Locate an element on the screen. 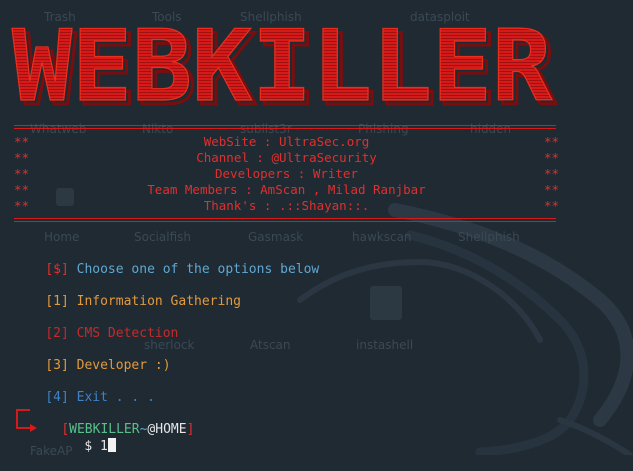 Image resolution: width=633 pixels, height=471 pixels. website-text: WebSite : UltraSec.org is located at coordinates (286, 141).